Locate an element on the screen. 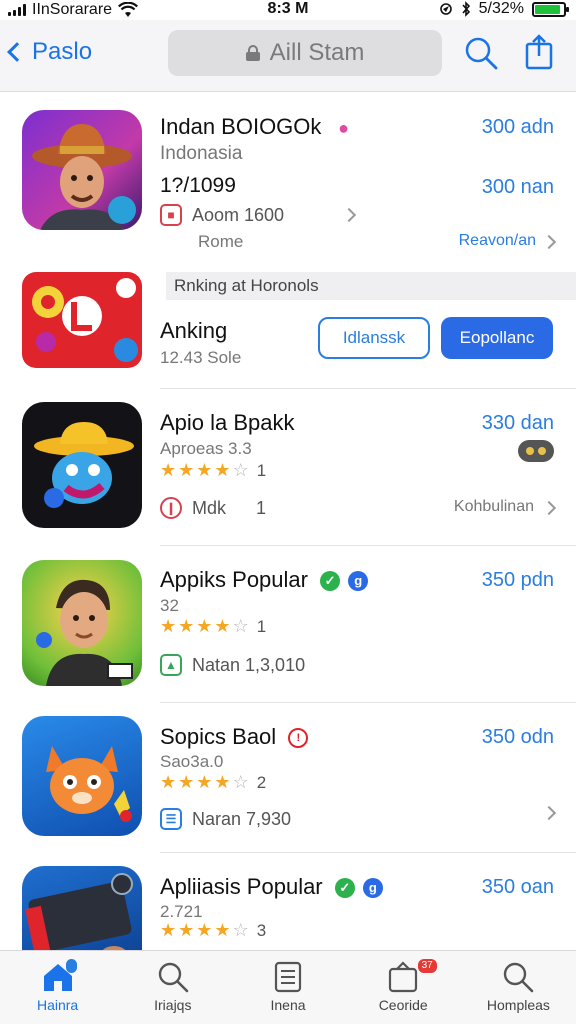 The image size is (576, 1024). ranking-header: Rnking at Horonols is located at coordinates (371, 286).